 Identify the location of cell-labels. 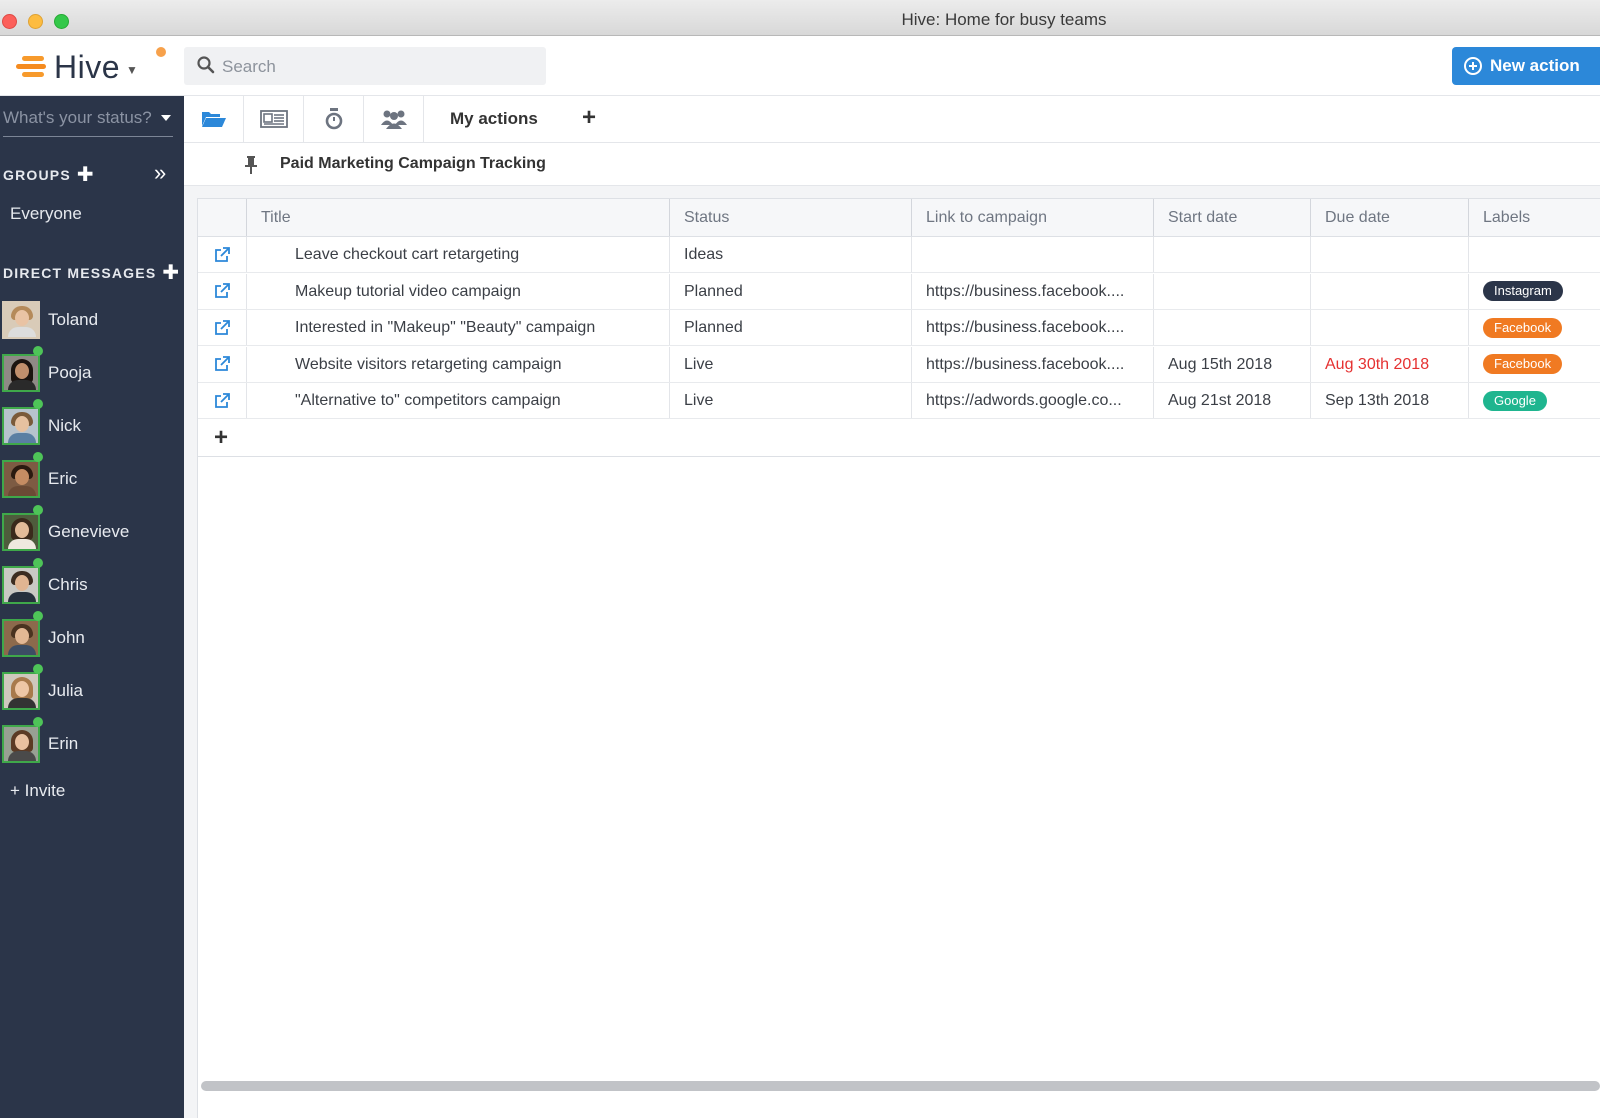
(1534, 254).